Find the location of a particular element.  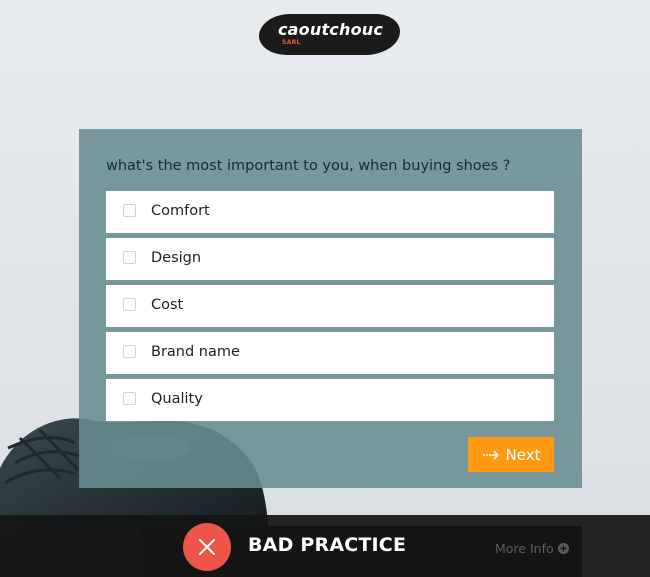

option-comfort: Comfort is located at coordinates (330, 212).